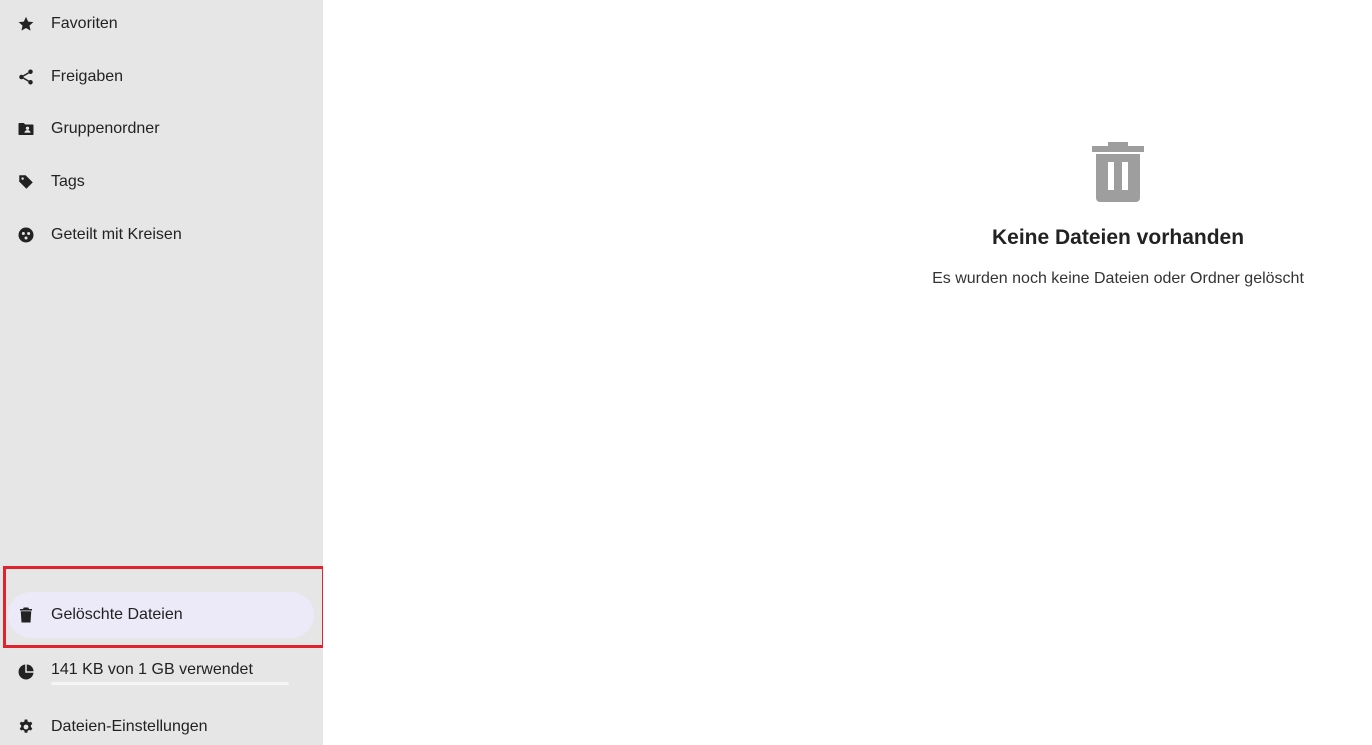 This screenshot has width=1372, height=745. Describe the element at coordinates (161, 77) in the screenshot. I see `sidebar-item-shares: Freigaben` at that location.